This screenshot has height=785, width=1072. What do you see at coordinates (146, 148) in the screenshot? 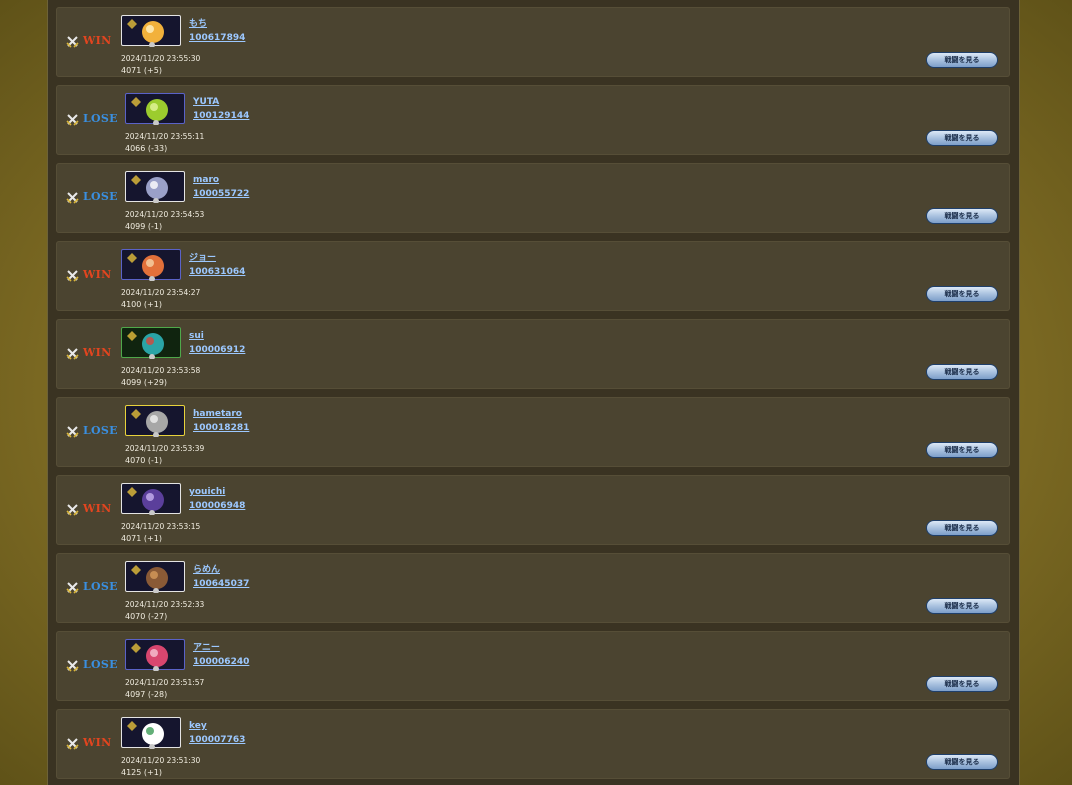
I see `rating-change: 4066 (-33)` at bounding box center [146, 148].